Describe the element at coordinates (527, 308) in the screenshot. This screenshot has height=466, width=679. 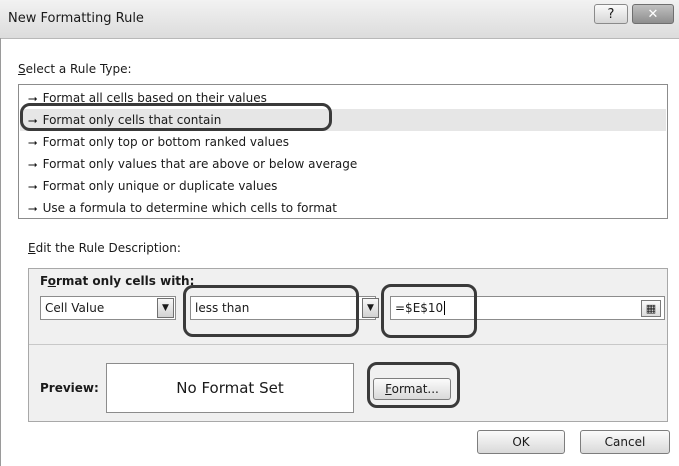
I see `value-input: =$E$10` at that location.